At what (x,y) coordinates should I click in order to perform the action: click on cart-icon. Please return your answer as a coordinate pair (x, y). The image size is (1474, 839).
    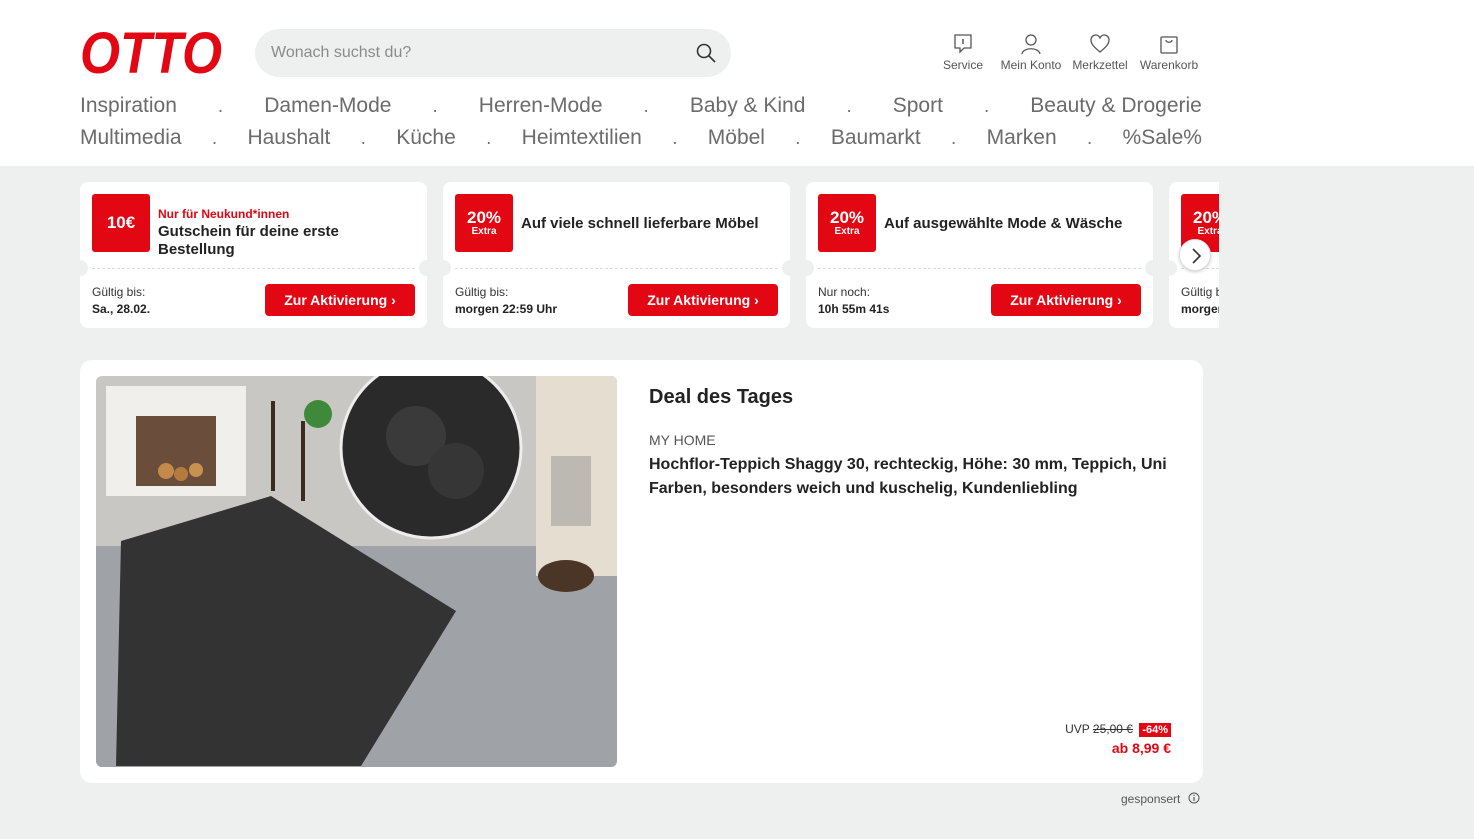
    Looking at the image, I should click on (1169, 45).